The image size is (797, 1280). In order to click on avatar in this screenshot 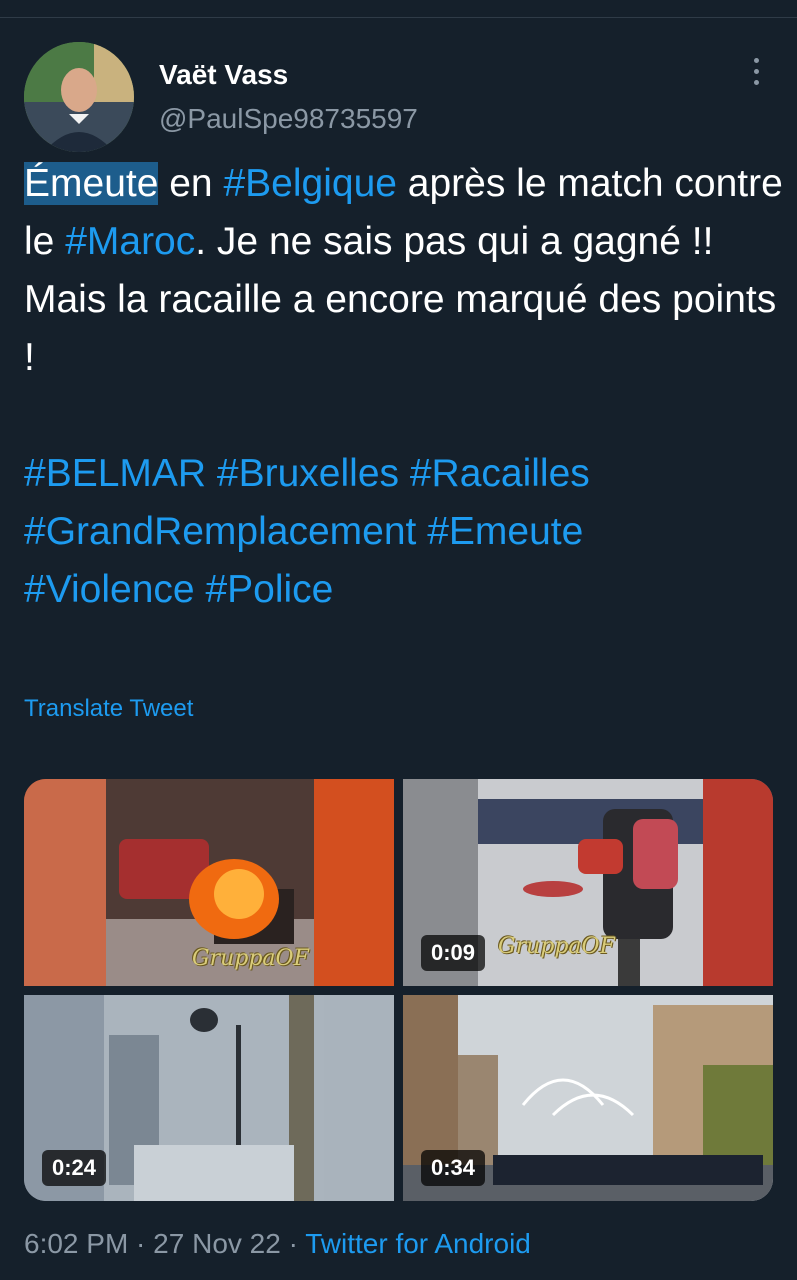, I will do `click(79, 97)`.